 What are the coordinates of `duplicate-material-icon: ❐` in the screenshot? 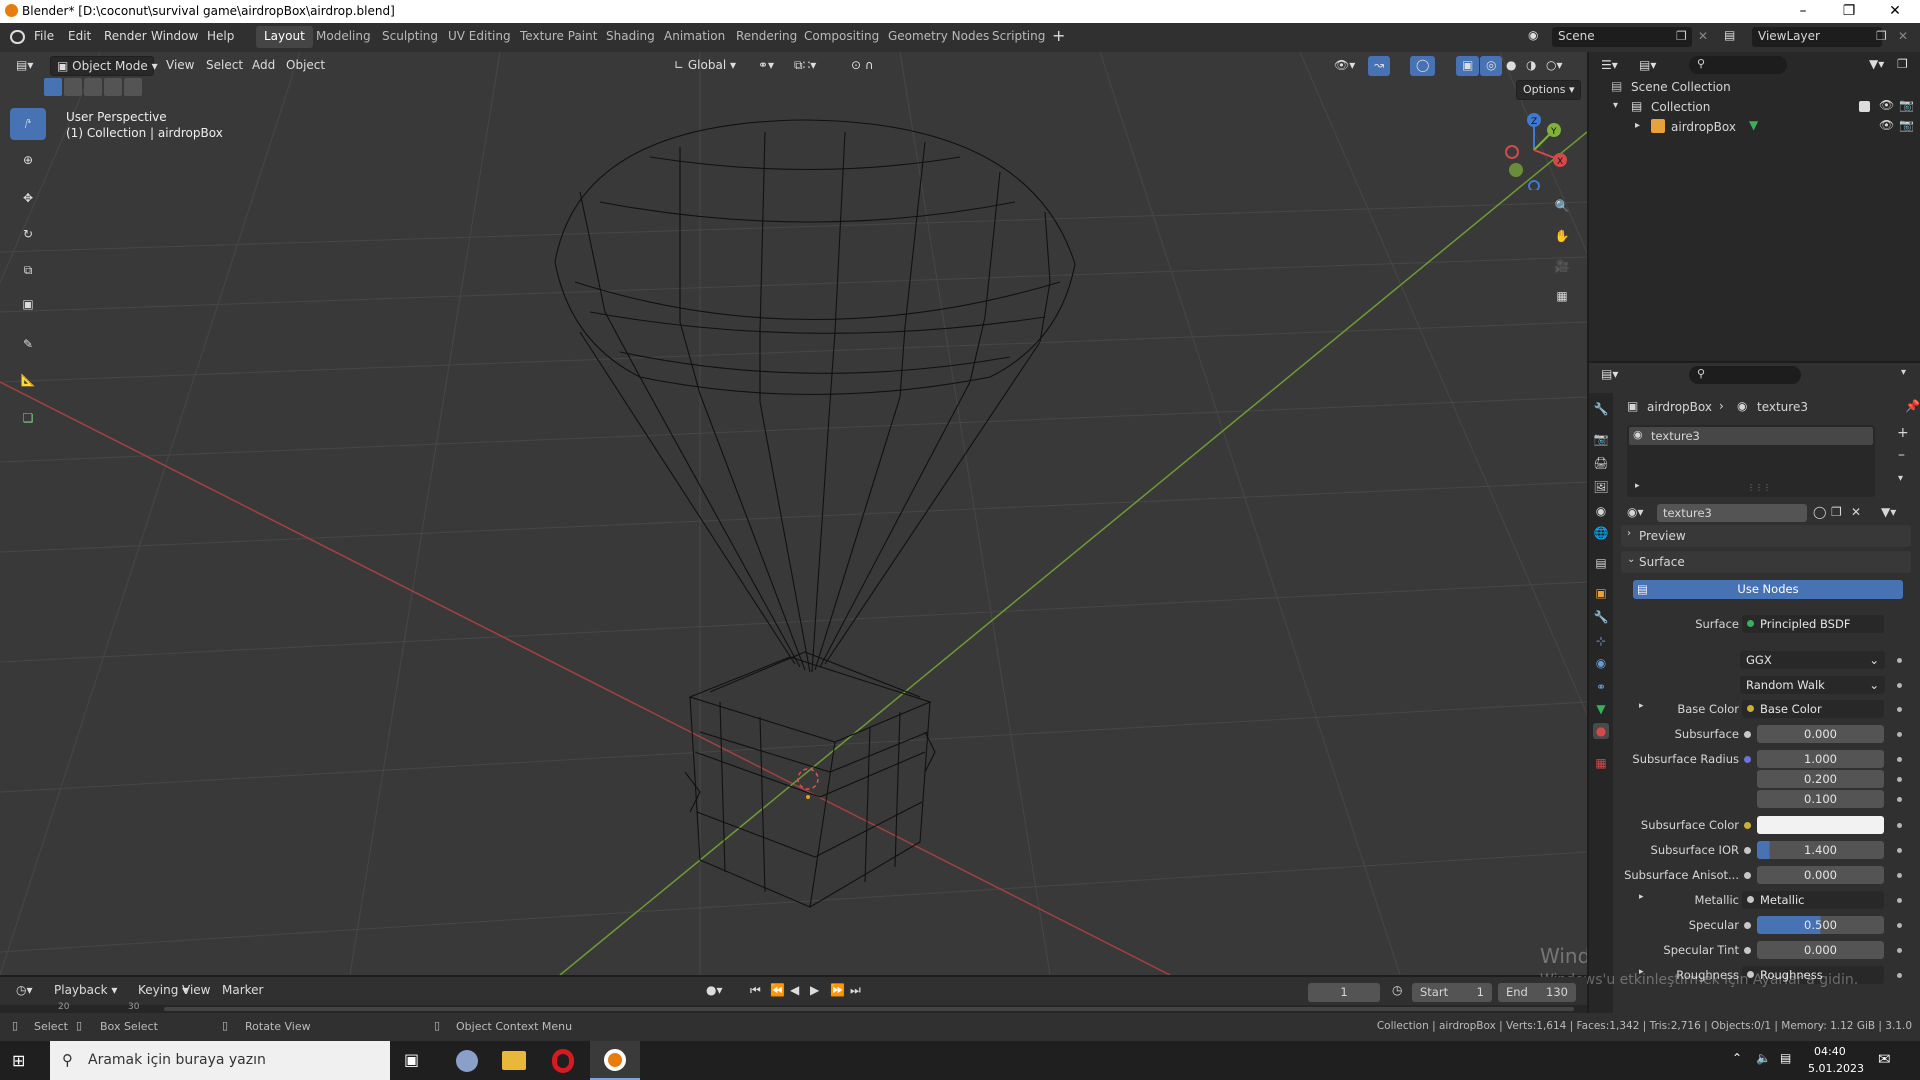 It's located at (1836, 512).